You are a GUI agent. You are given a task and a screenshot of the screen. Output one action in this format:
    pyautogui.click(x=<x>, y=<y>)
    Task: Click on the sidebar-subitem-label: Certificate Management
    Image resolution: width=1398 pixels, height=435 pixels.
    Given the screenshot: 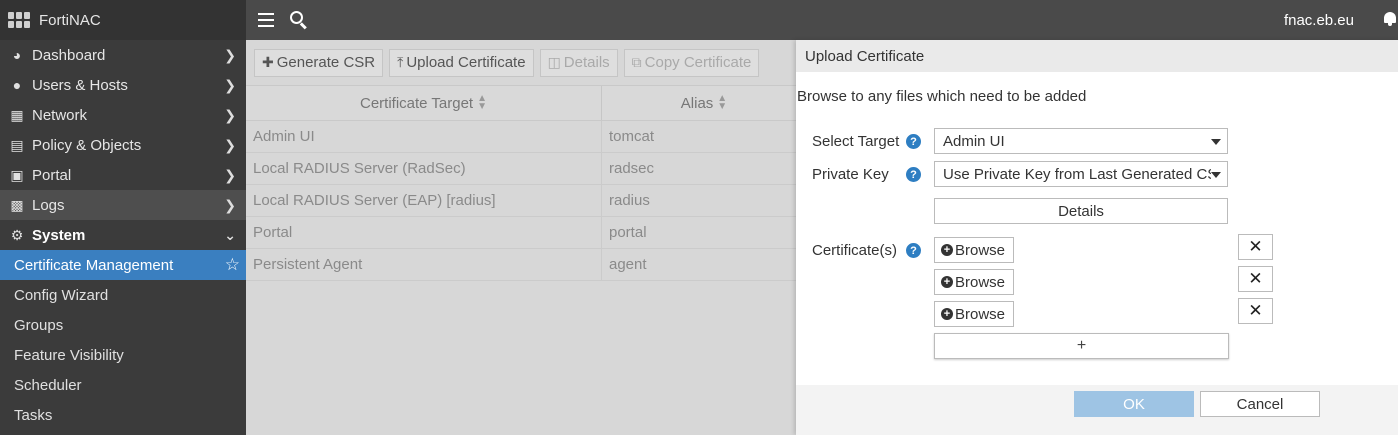 What is the action you would take?
    pyautogui.click(x=94, y=265)
    